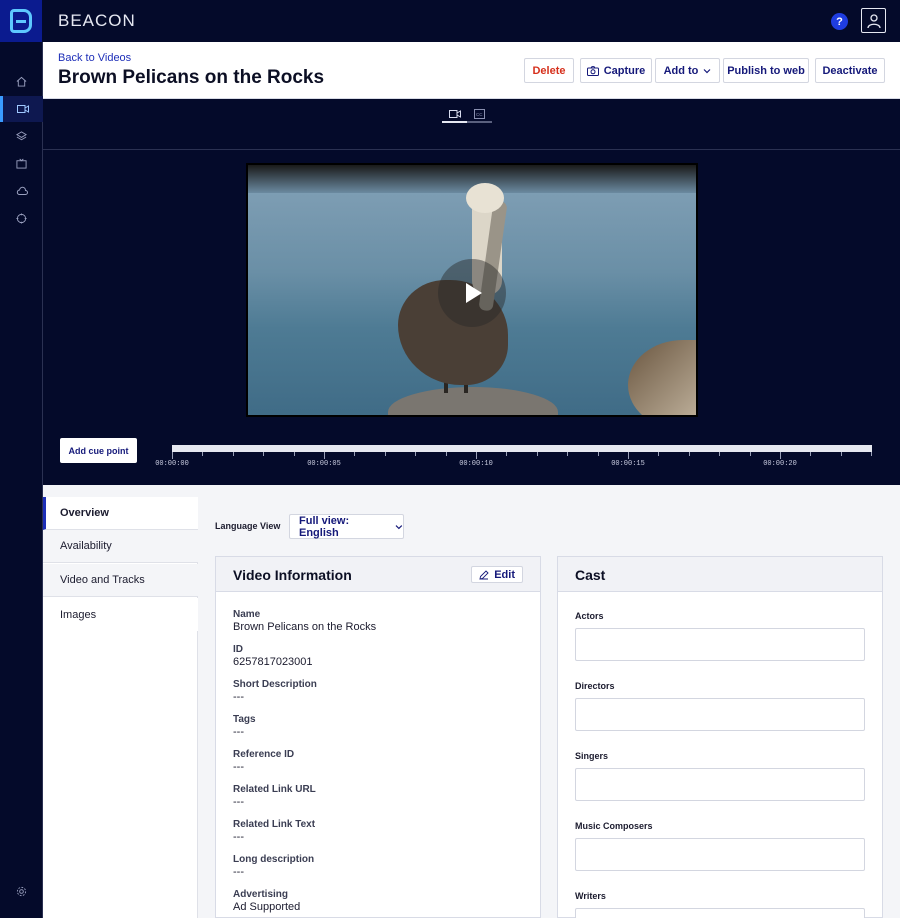 This screenshot has width=900, height=918. I want to click on timeline-label: 00:00:10, so click(476, 464).